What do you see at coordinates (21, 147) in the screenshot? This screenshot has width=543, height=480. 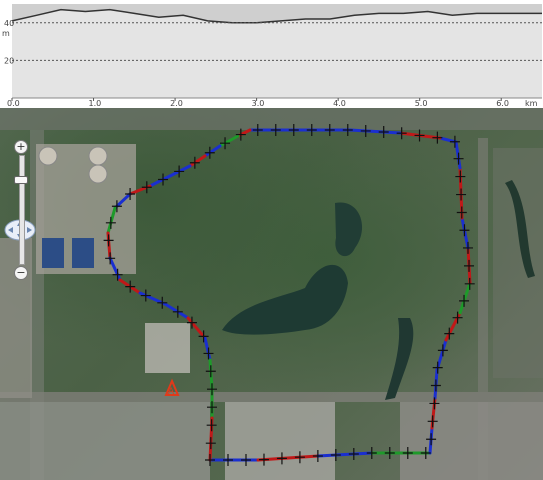 I see `zoom-in-button: +` at bounding box center [21, 147].